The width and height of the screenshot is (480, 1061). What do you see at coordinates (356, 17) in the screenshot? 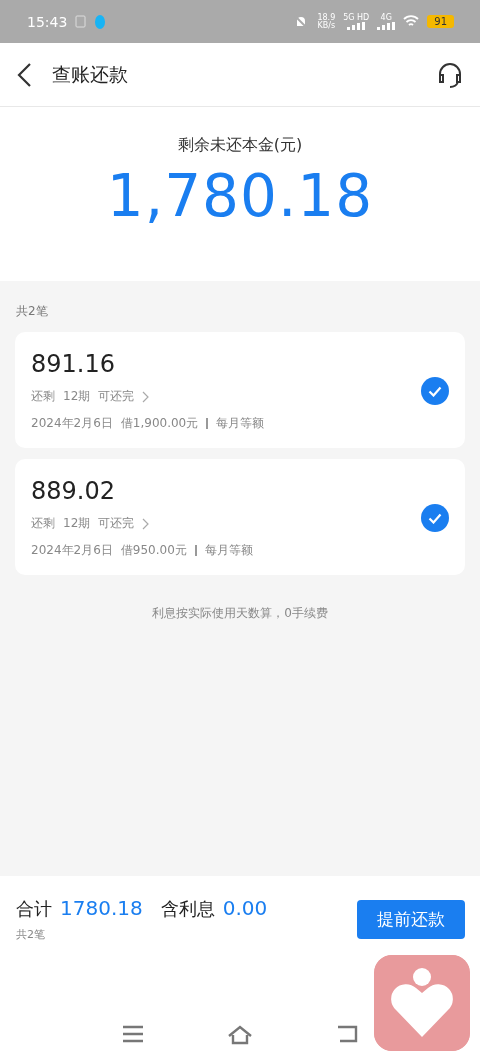
I see `network-label: 5G HD` at bounding box center [356, 17].